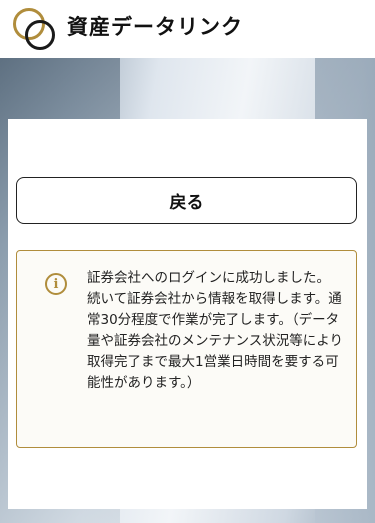 The width and height of the screenshot is (375, 523). Describe the element at coordinates (40, 35) in the screenshot. I see `logo-ring-dark` at that location.